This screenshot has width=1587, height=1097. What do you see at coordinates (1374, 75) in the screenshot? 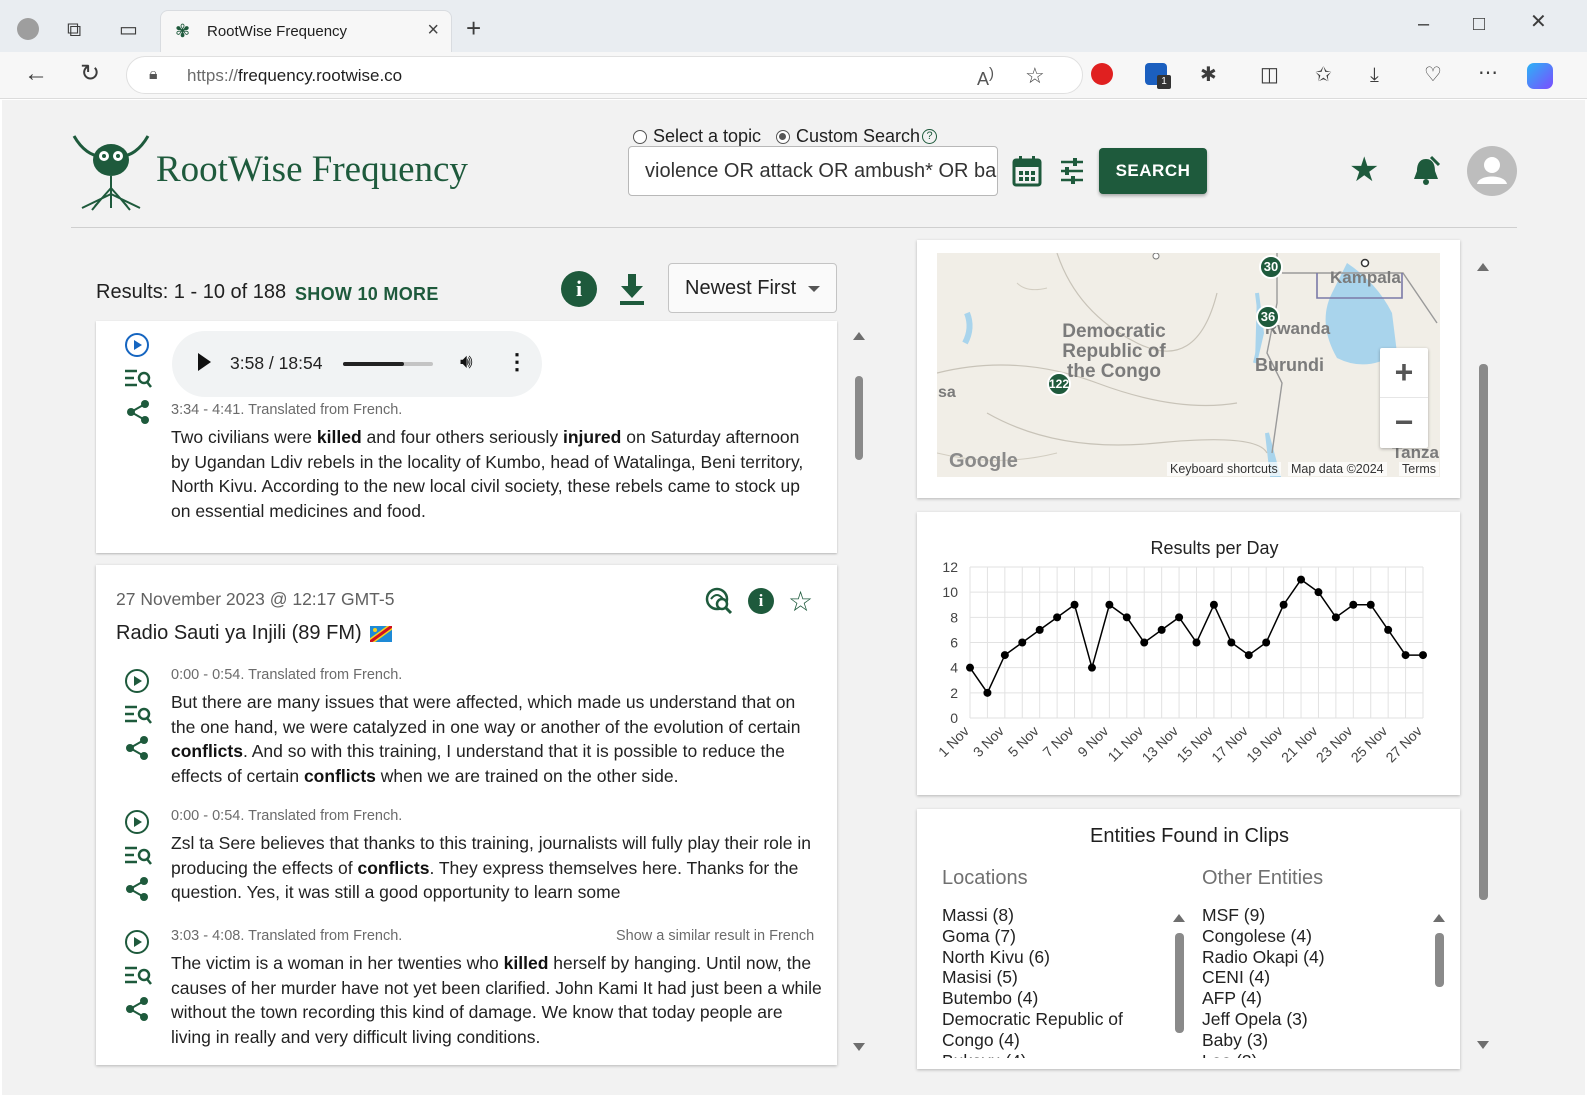
I see `downloads-icon: ⤓` at bounding box center [1374, 75].